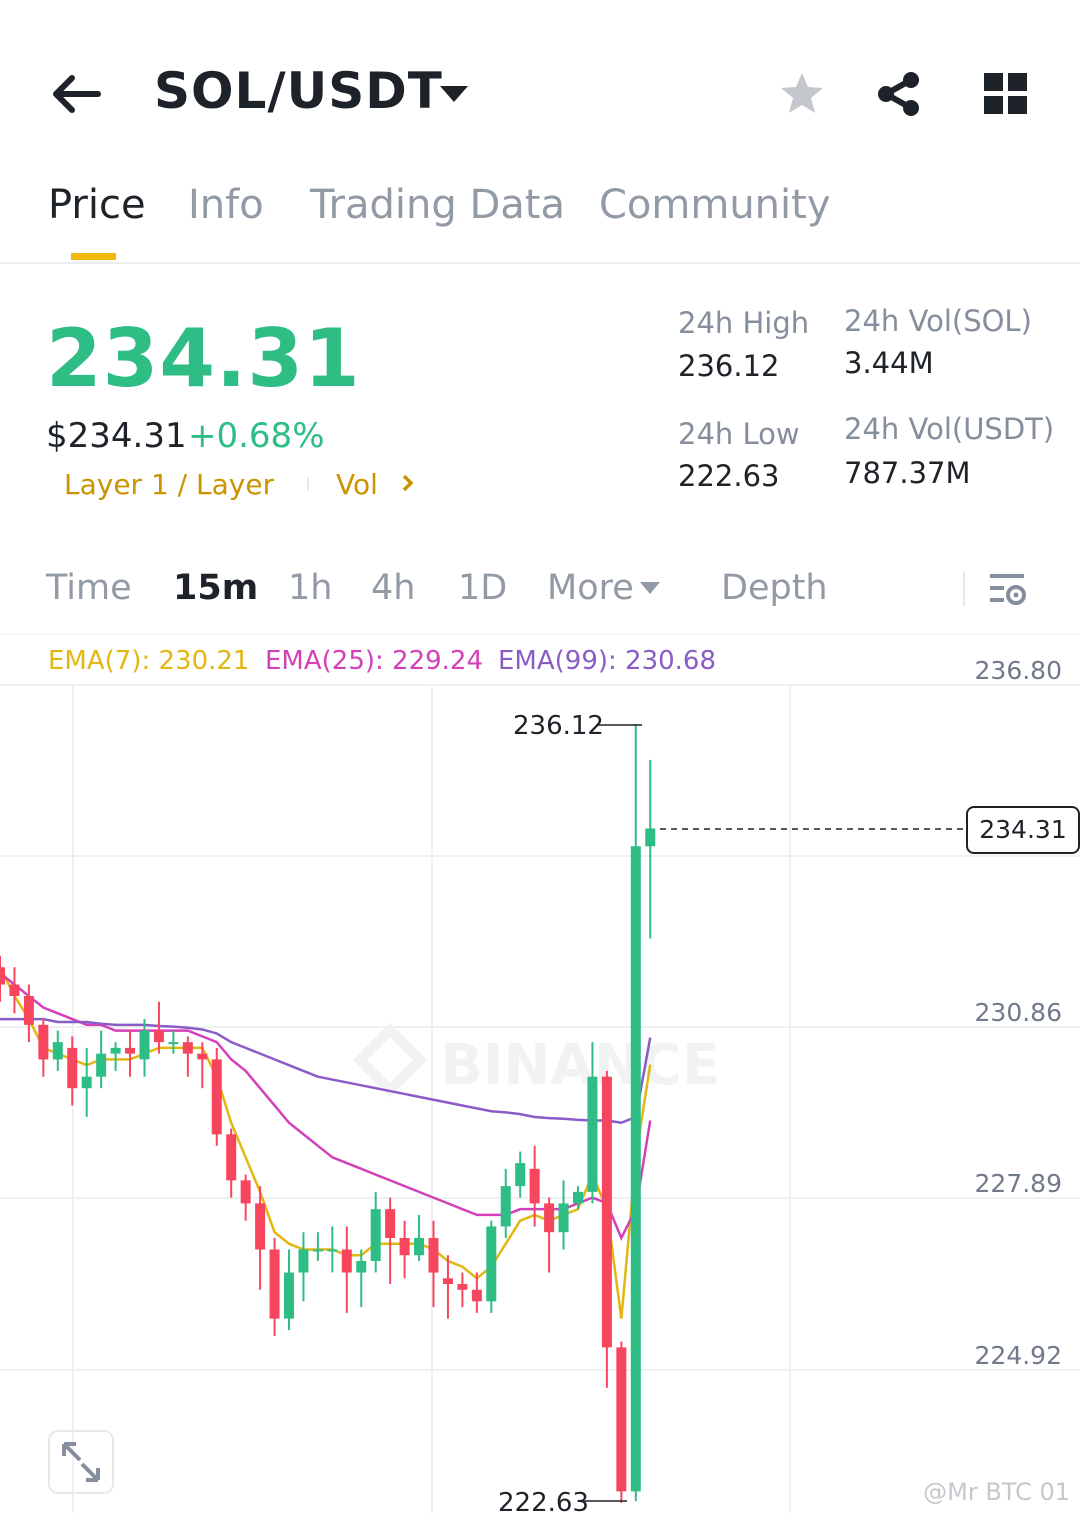 Image resolution: width=1080 pixels, height=1518 pixels. I want to click on low-label: 24h Low, so click(739, 434).